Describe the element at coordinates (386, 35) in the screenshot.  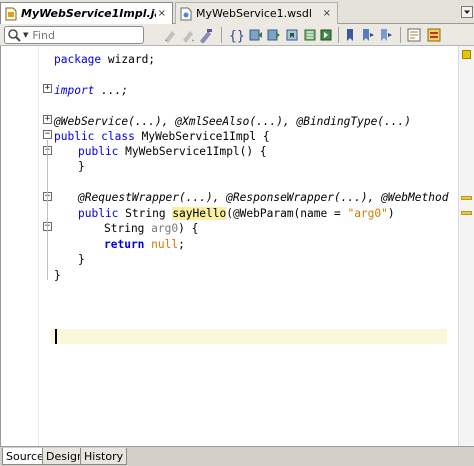
I see `run-macro-icon` at that location.